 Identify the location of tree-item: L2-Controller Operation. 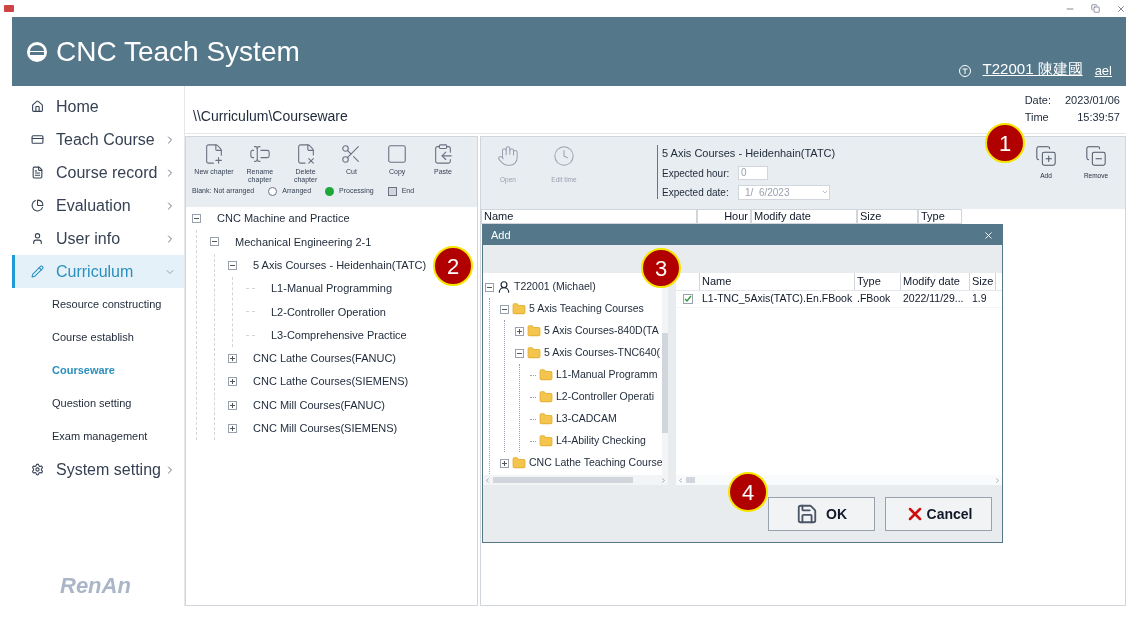
(328, 312).